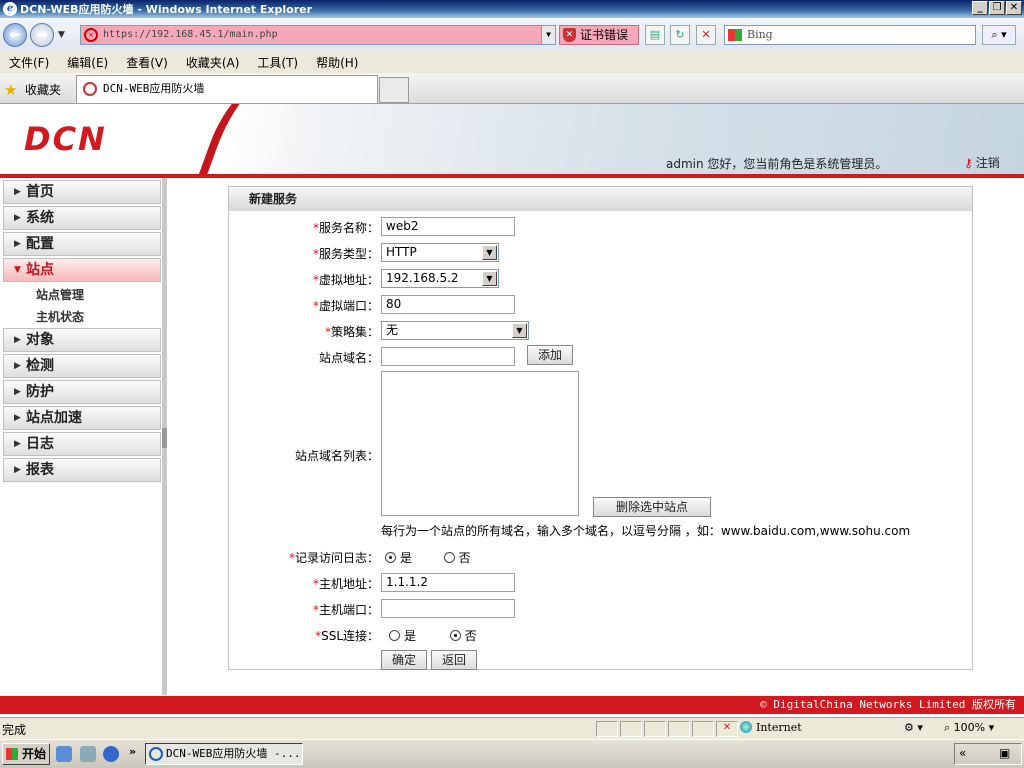  What do you see at coordinates (480, 443) in the screenshot?
I see `domain-list-box` at bounding box center [480, 443].